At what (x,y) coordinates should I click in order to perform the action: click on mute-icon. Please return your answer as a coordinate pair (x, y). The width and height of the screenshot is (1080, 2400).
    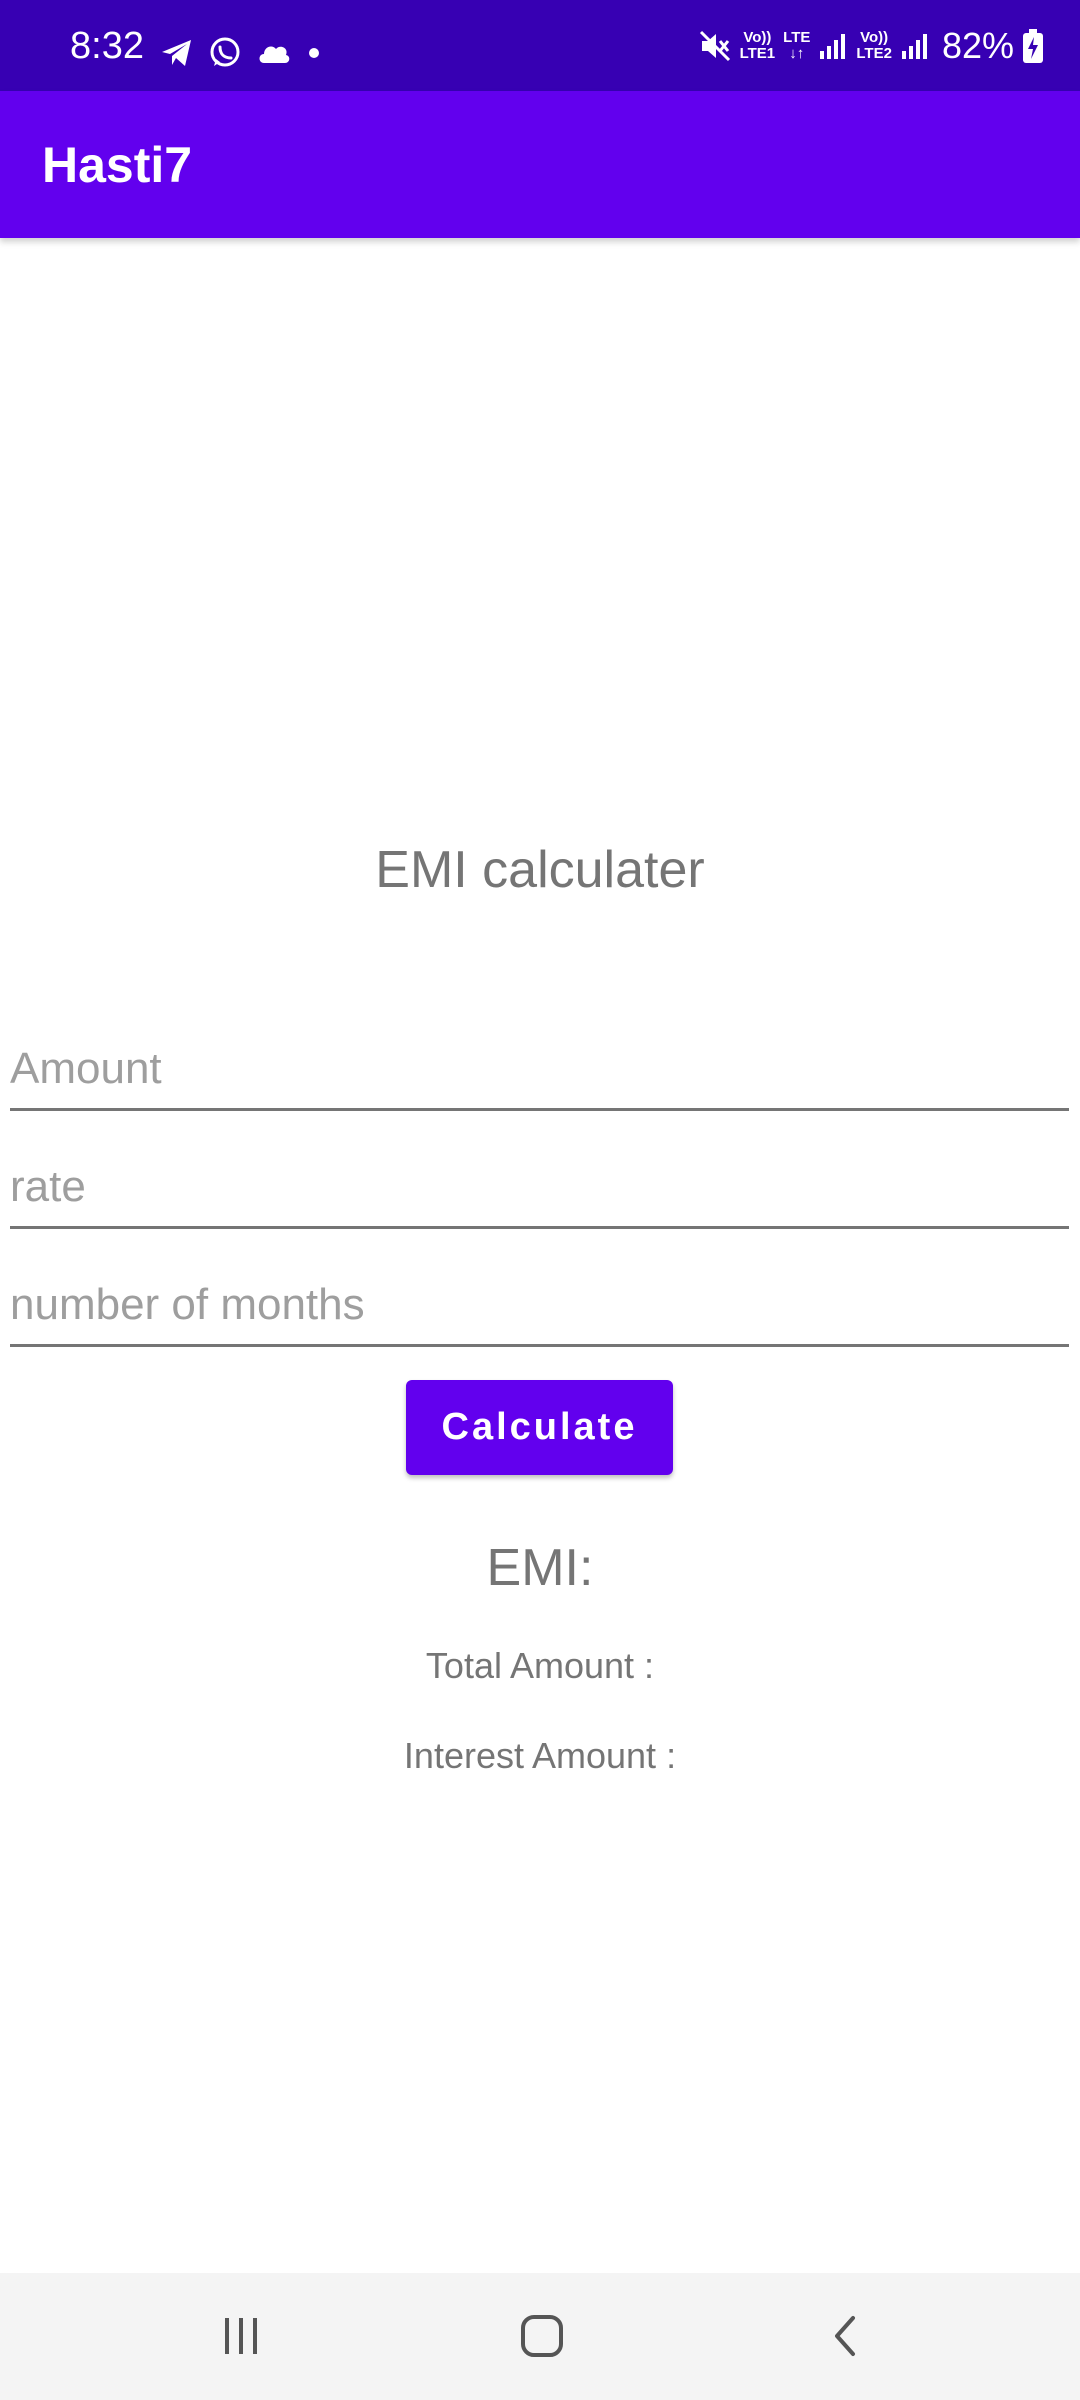
    Looking at the image, I should click on (714, 46).